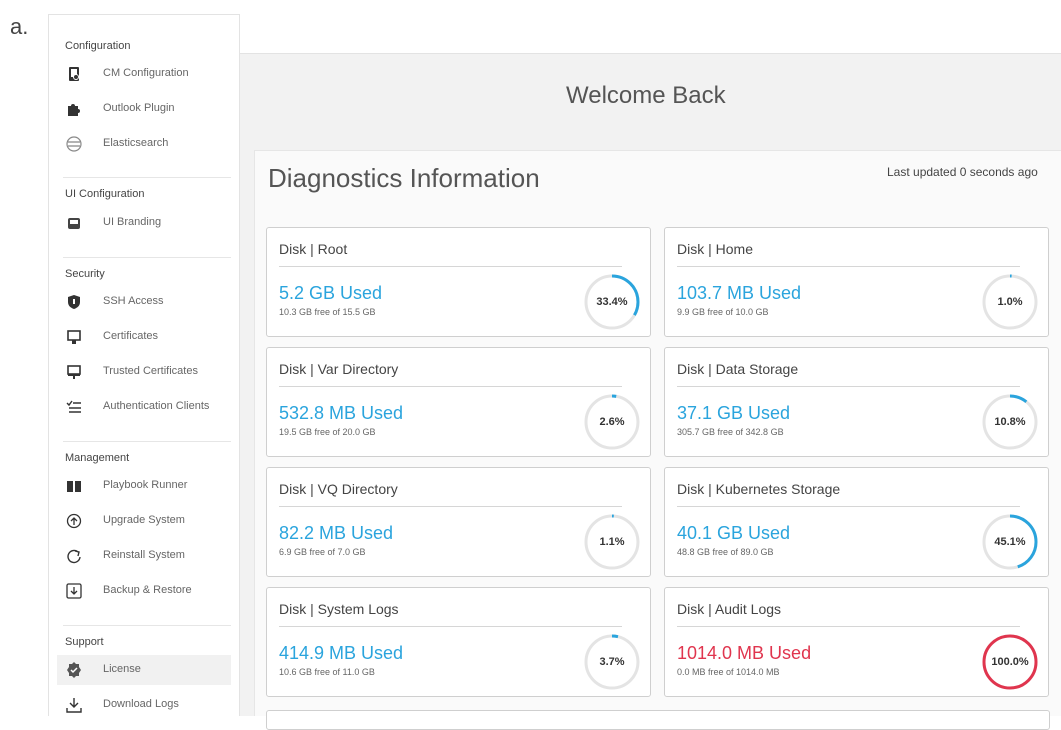 The height and width of the screenshot is (730, 1061). What do you see at coordinates (404, 178) in the screenshot?
I see `diagnostics-title: Diagnostics Information` at bounding box center [404, 178].